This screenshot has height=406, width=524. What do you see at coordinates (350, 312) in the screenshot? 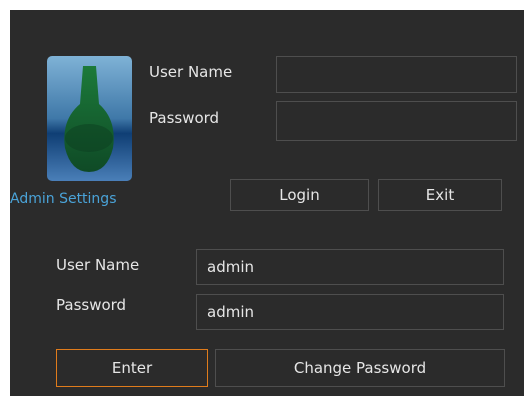
I see `admin-password-input` at bounding box center [350, 312].